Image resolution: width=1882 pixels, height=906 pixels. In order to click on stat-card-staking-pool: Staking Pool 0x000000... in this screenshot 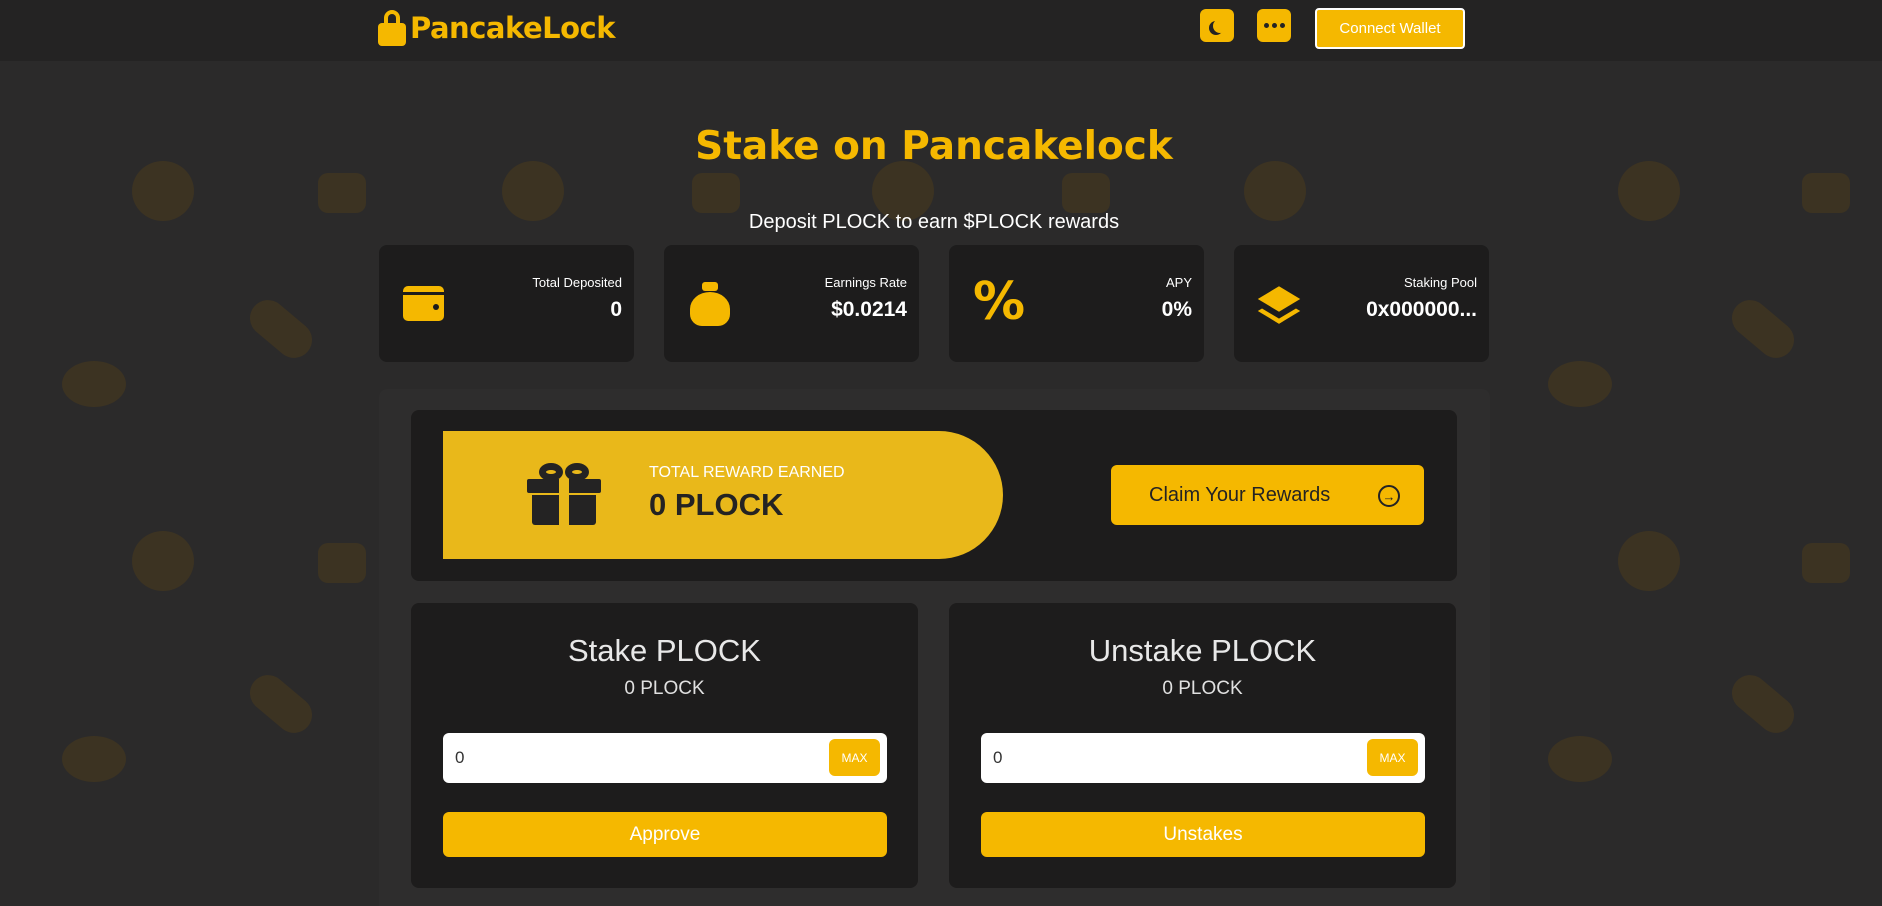, I will do `click(1361, 303)`.